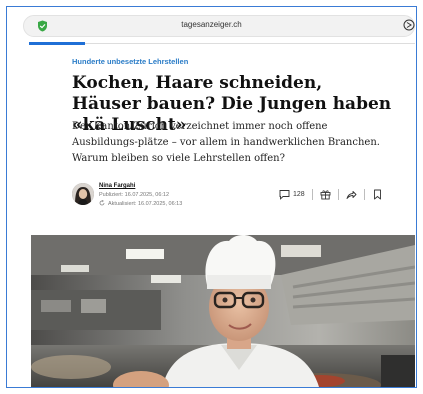  I want to click on author-avatar, so click(83, 194).